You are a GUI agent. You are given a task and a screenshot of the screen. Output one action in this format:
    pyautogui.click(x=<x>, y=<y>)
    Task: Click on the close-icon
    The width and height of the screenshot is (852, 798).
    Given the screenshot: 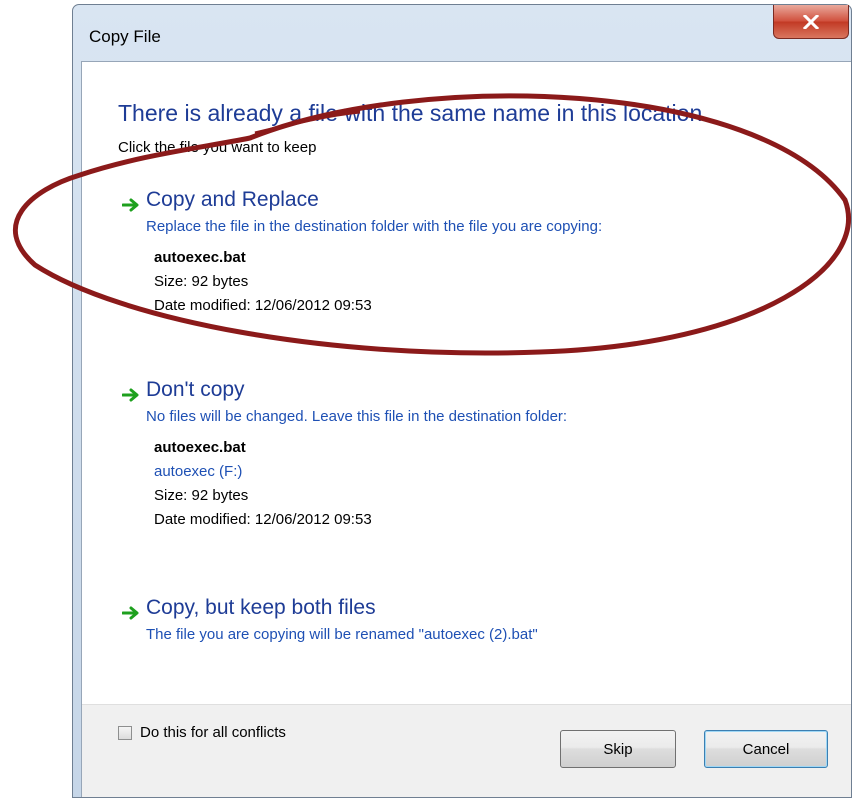 What is the action you would take?
    pyautogui.click(x=811, y=21)
    